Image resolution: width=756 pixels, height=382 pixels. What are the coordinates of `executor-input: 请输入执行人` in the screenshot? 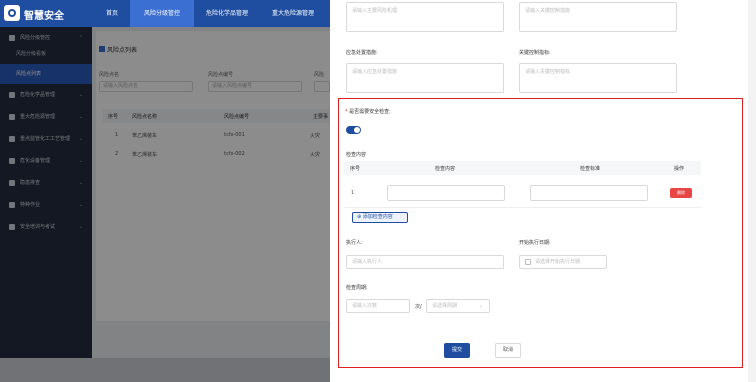 It's located at (425, 262).